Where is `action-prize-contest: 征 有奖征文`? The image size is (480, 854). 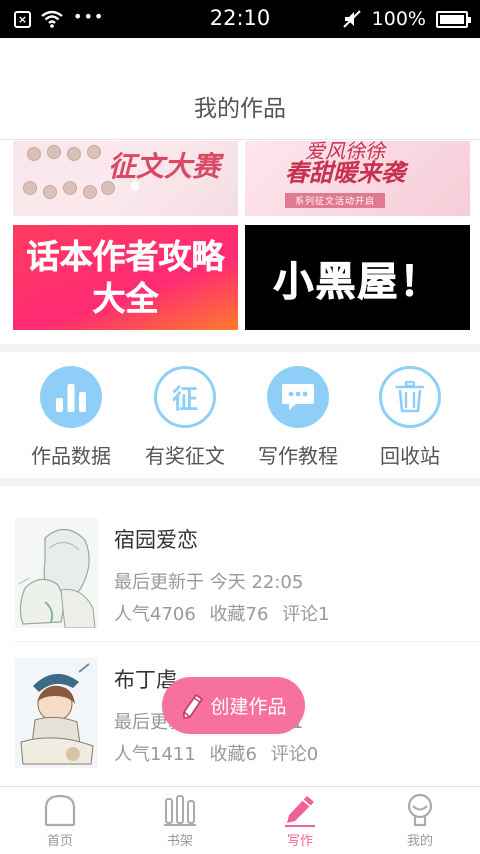
action-prize-contest: 征 有奖征文 is located at coordinates (185, 417).